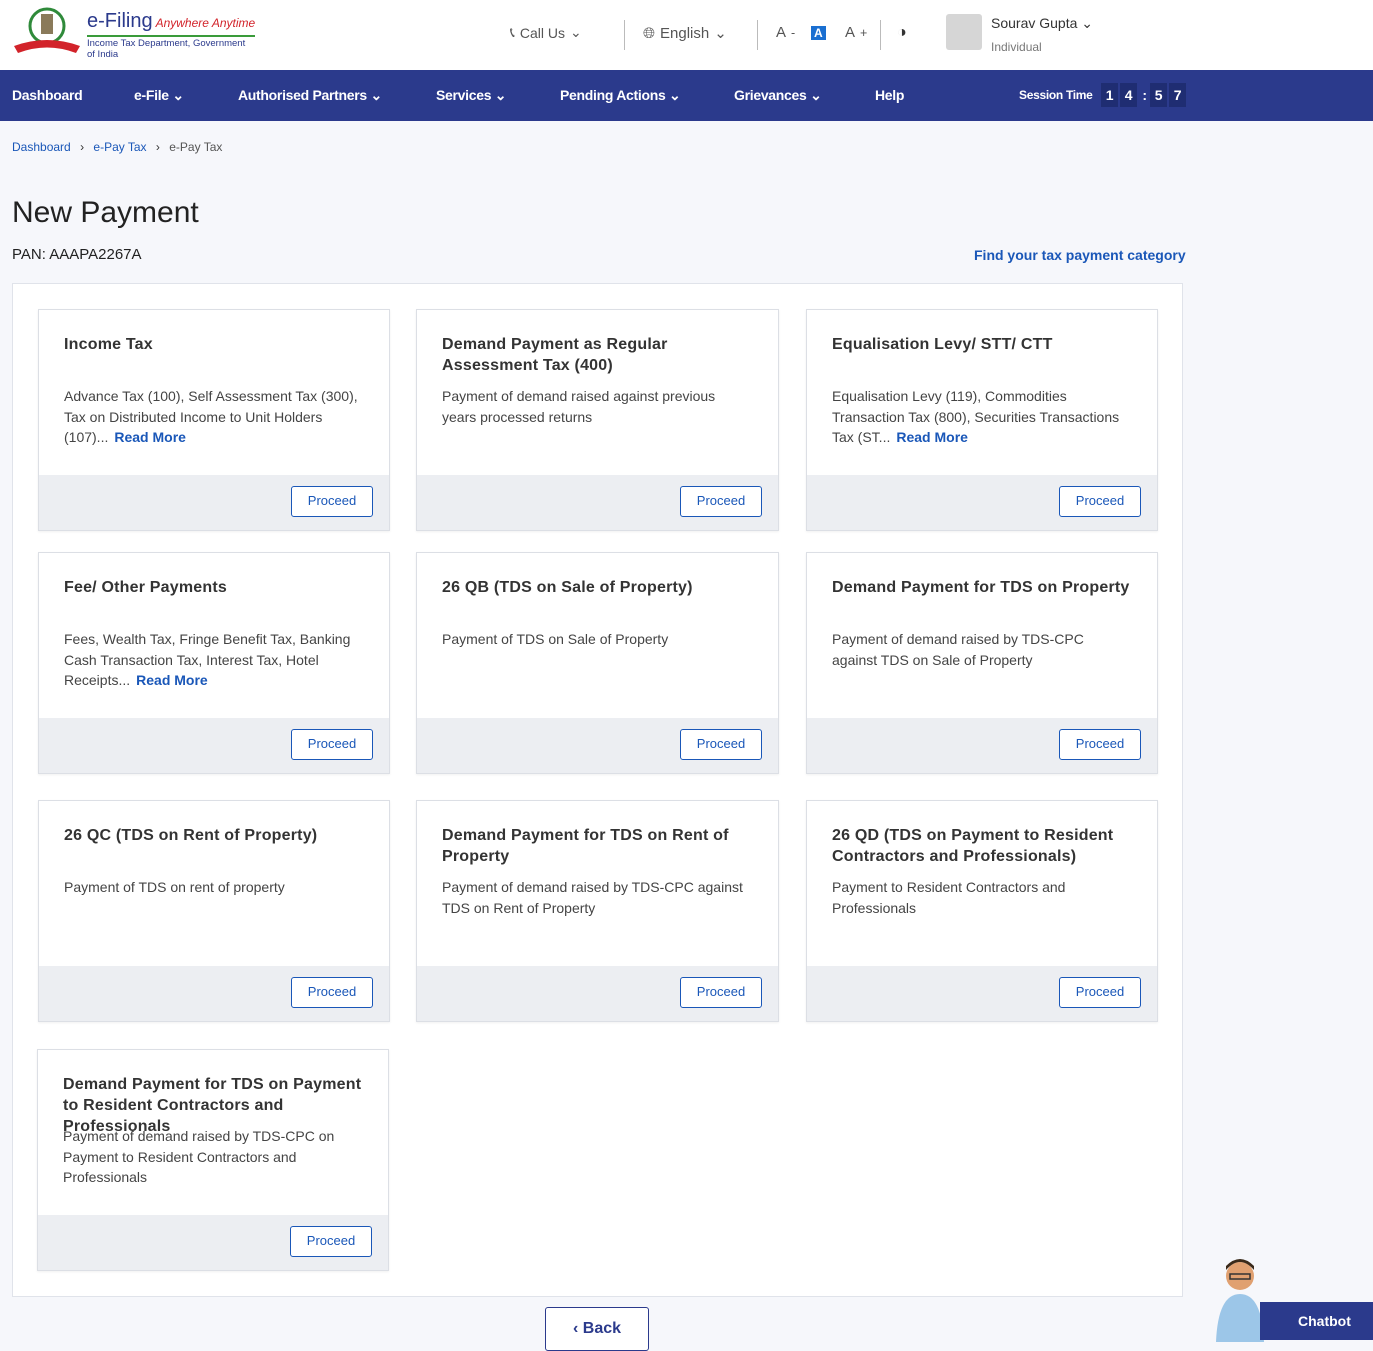  I want to click on session-digit: 4, so click(1128, 95).